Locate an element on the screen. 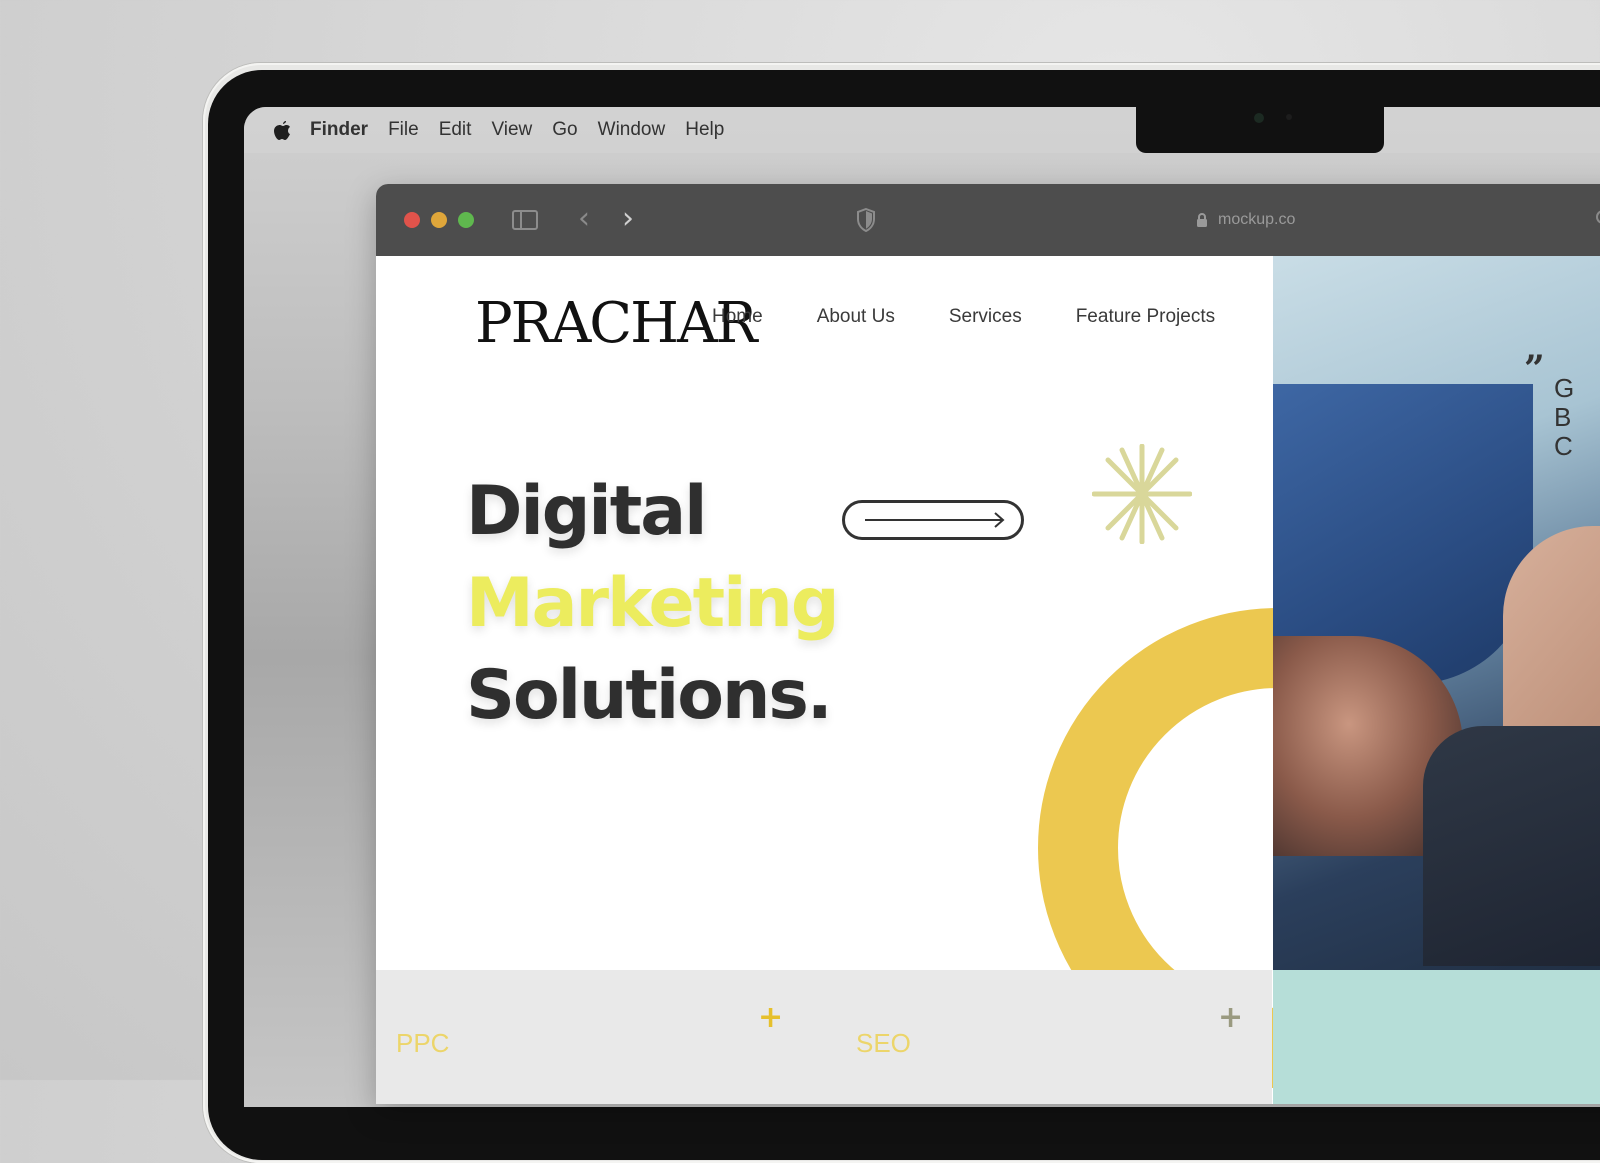 The image size is (1600, 1163). headline-line-2: Marketing is located at coordinates (653, 603).